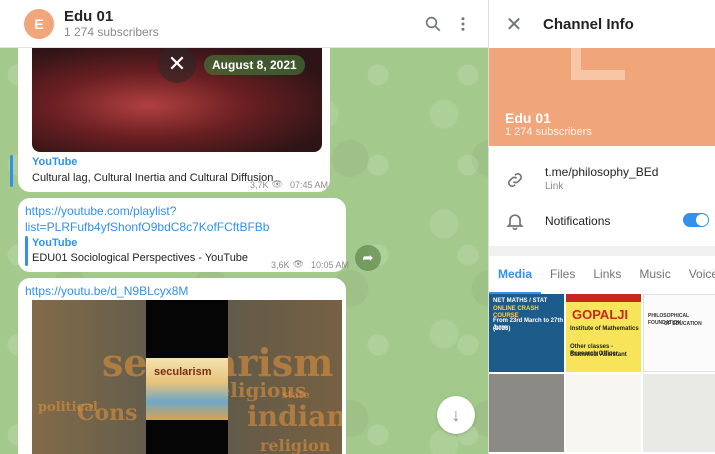 The width and height of the screenshot is (715, 454). What do you see at coordinates (654, 275) in the screenshot?
I see `tab-music: Music` at bounding box center [654, 275].